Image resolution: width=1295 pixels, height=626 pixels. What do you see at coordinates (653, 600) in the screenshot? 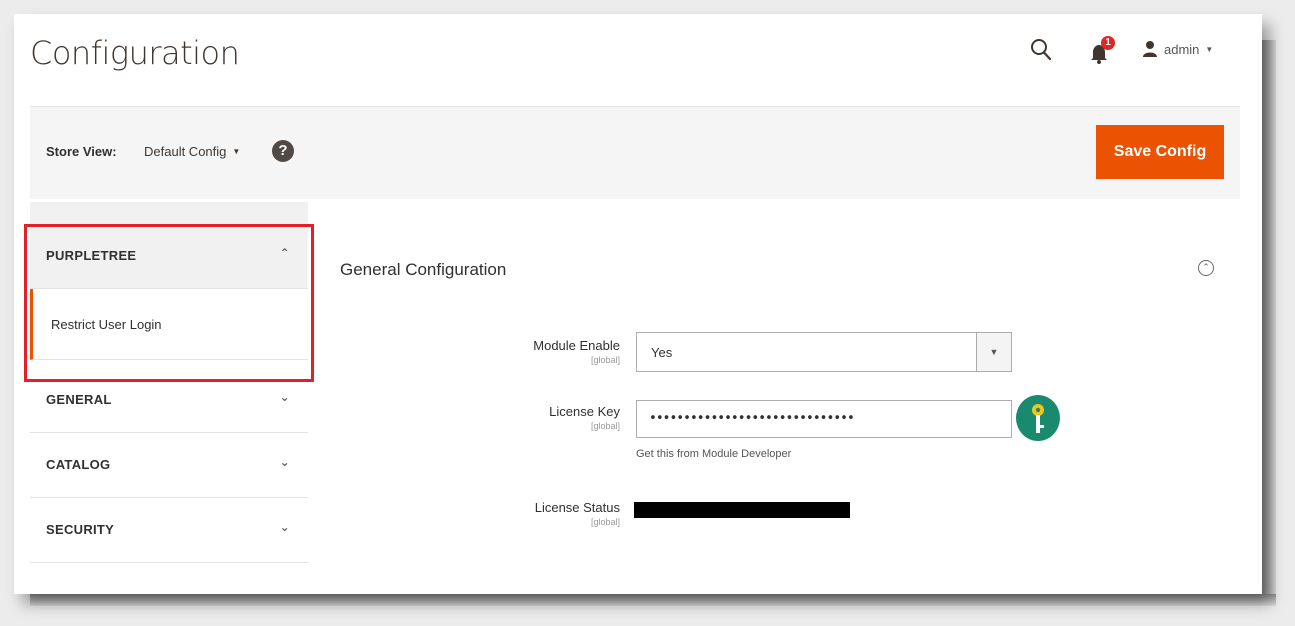
I see `window-shadow-bottom` at bounding box center [653, 600].